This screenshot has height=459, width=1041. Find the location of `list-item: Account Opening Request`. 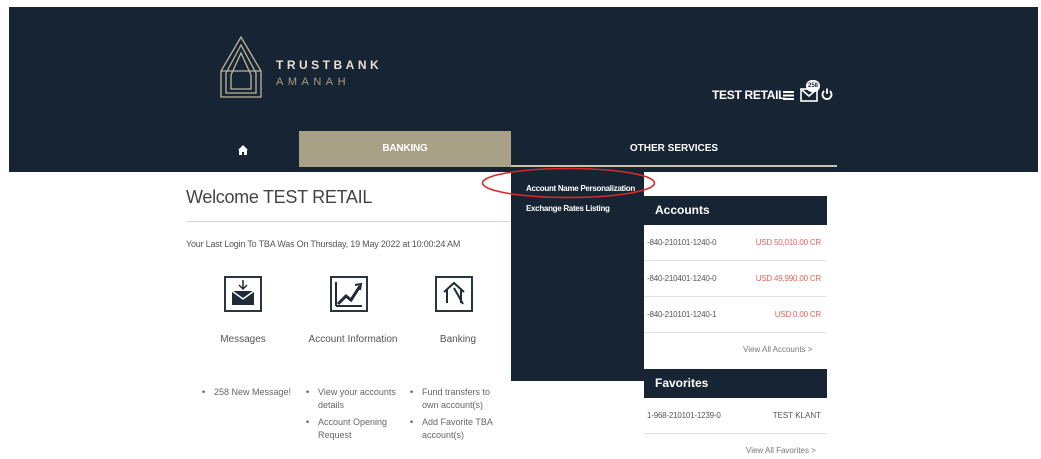

list-item: Account Opening Request is located at coordinates (351, 429).